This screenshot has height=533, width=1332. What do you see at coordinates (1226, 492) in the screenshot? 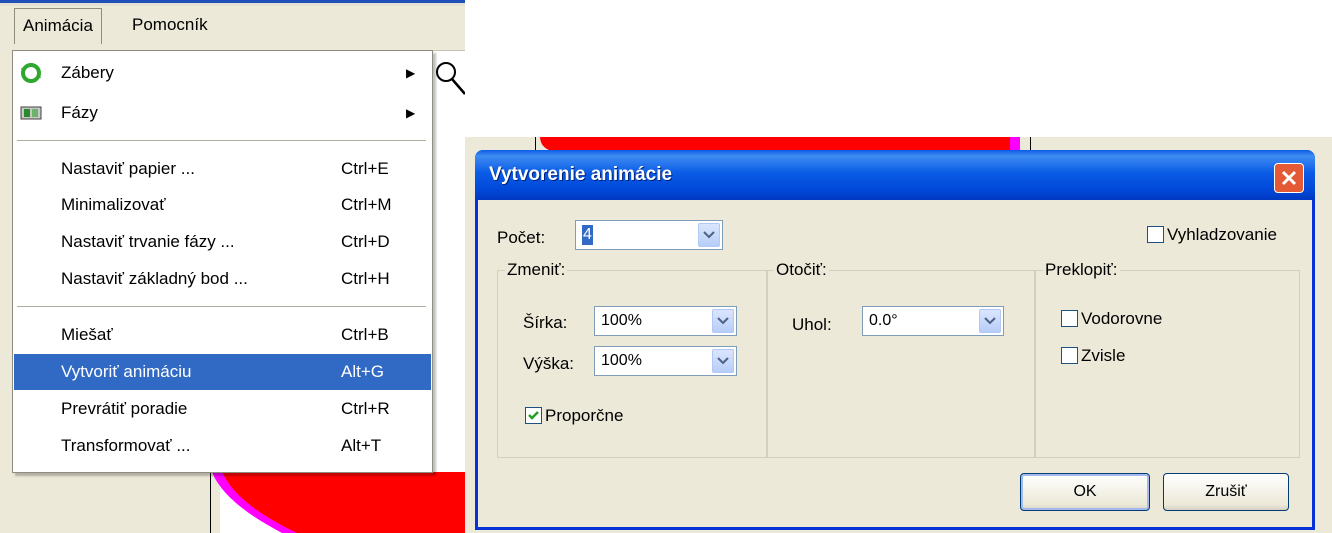
I see `cancel-button: Zrušiť` at bounding box center [1226, 492].